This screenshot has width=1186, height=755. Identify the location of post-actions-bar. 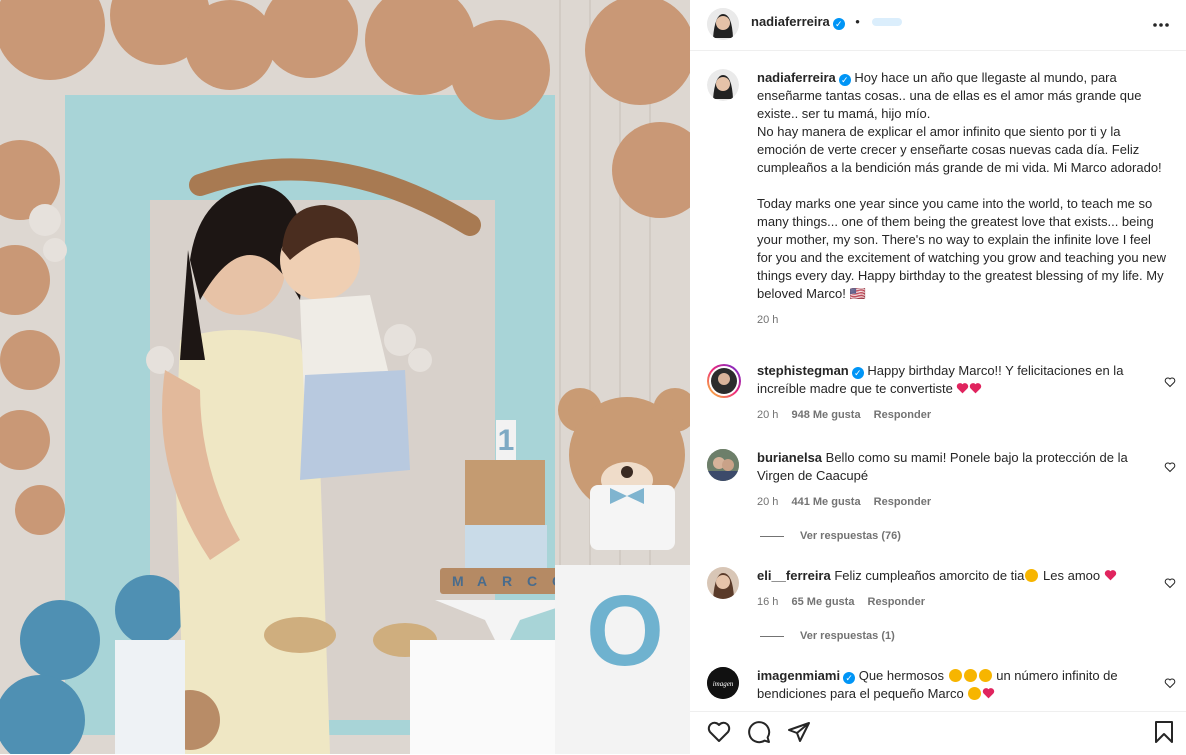
(938, 733).